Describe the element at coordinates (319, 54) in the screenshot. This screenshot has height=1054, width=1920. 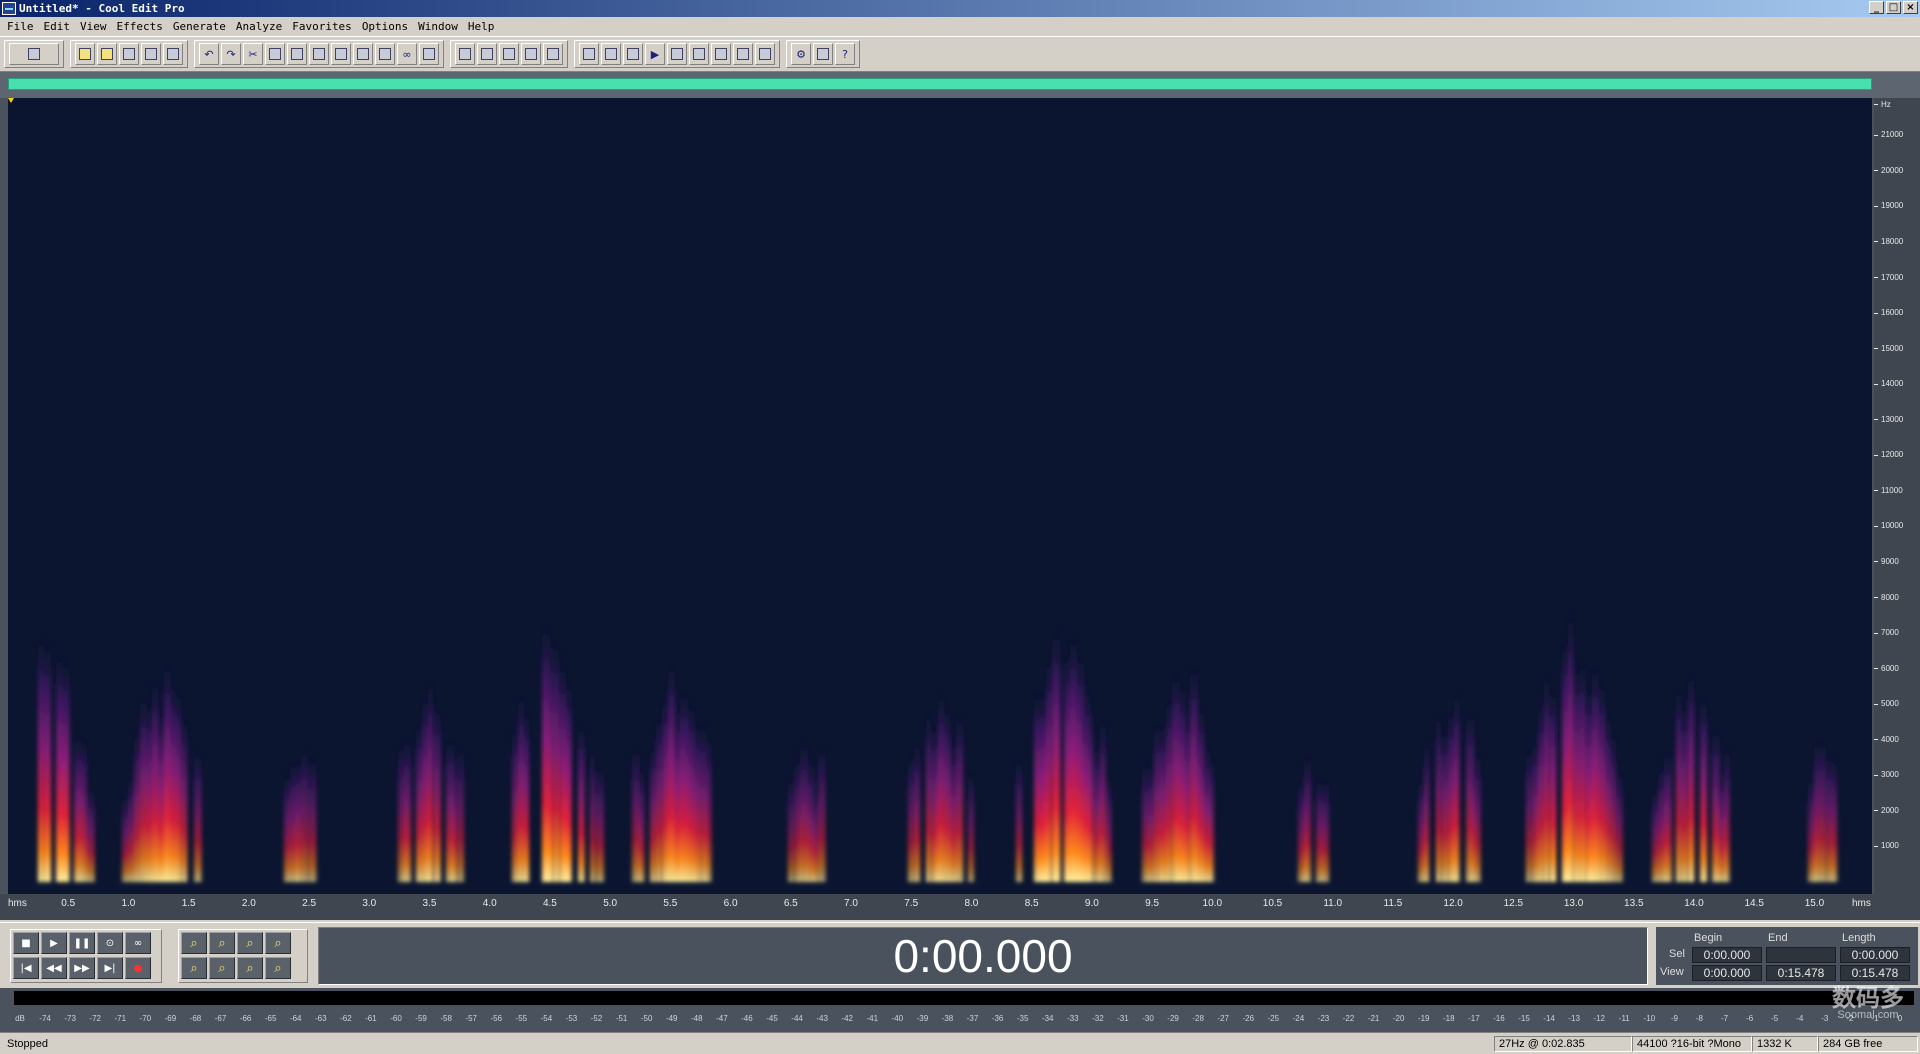
I see `mix-paste-button` at that location.